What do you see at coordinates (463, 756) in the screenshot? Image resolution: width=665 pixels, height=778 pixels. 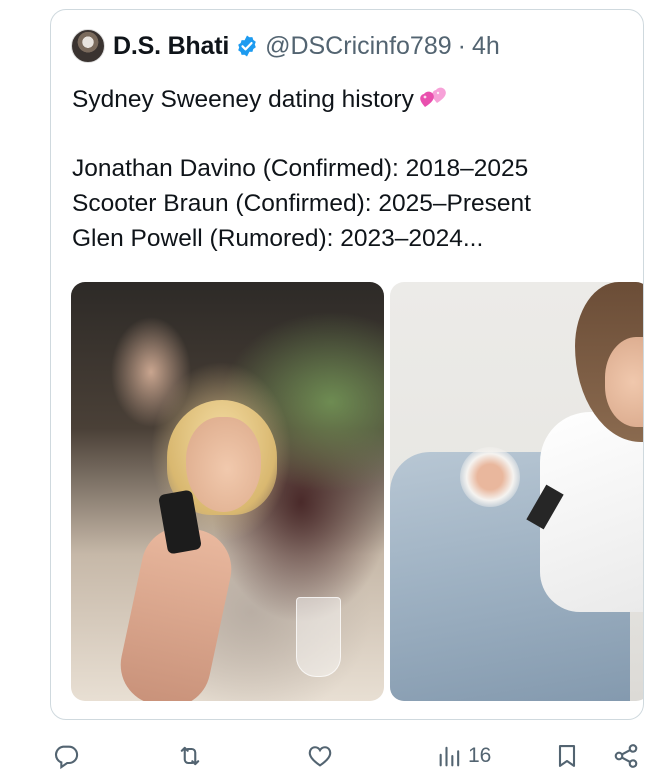 I see `views-button: 16` at bounding box center [463, 756].